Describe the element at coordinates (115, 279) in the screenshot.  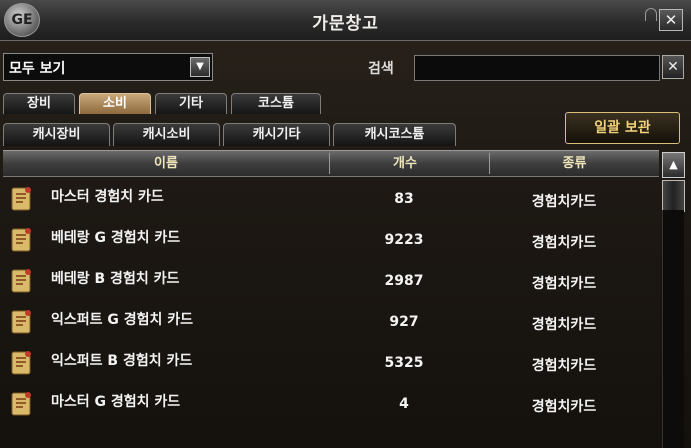
I see `item-name: 베테랑 B 경험치 카드` at that location.